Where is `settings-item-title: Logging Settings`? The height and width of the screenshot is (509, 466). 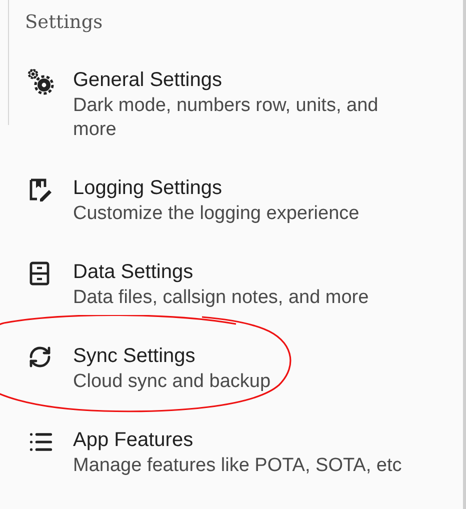 settings-item-title: Logging Settings is located at coordinates (248, 188).